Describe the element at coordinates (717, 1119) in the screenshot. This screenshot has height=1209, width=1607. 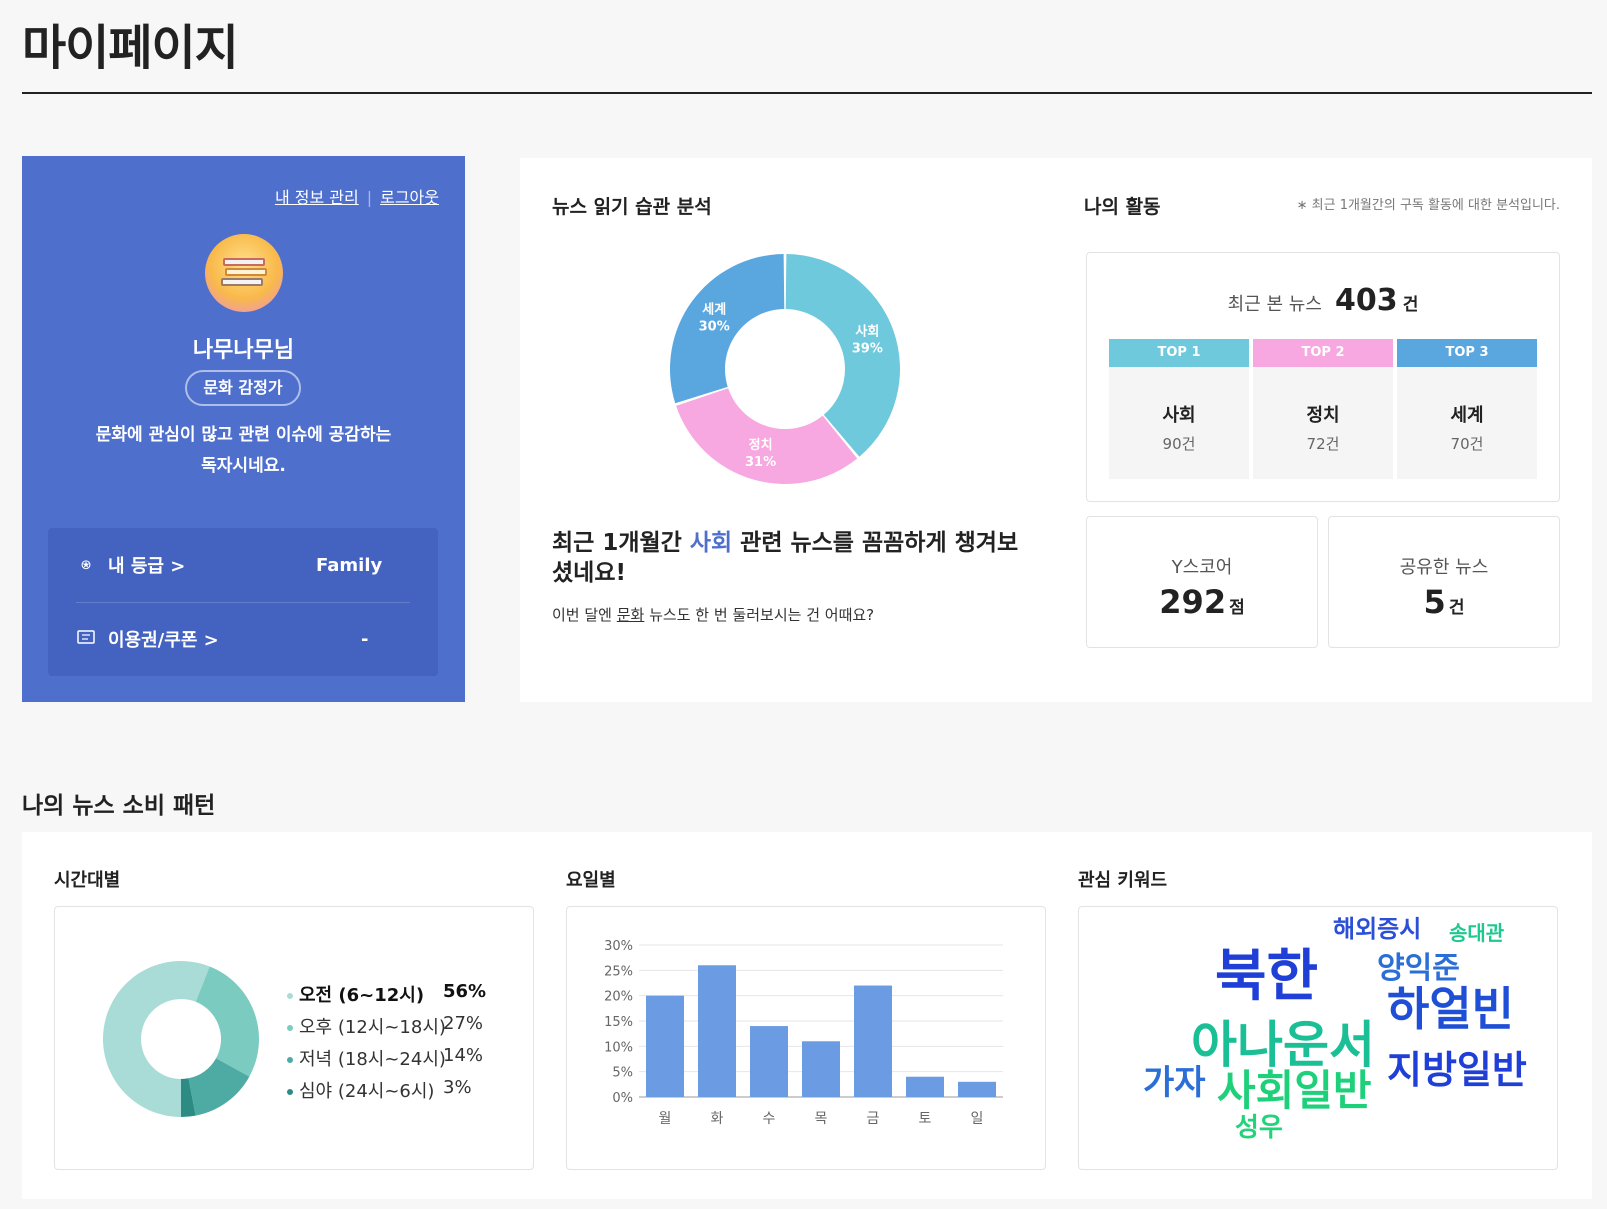
I see `x-tick-label: 화` at that location.